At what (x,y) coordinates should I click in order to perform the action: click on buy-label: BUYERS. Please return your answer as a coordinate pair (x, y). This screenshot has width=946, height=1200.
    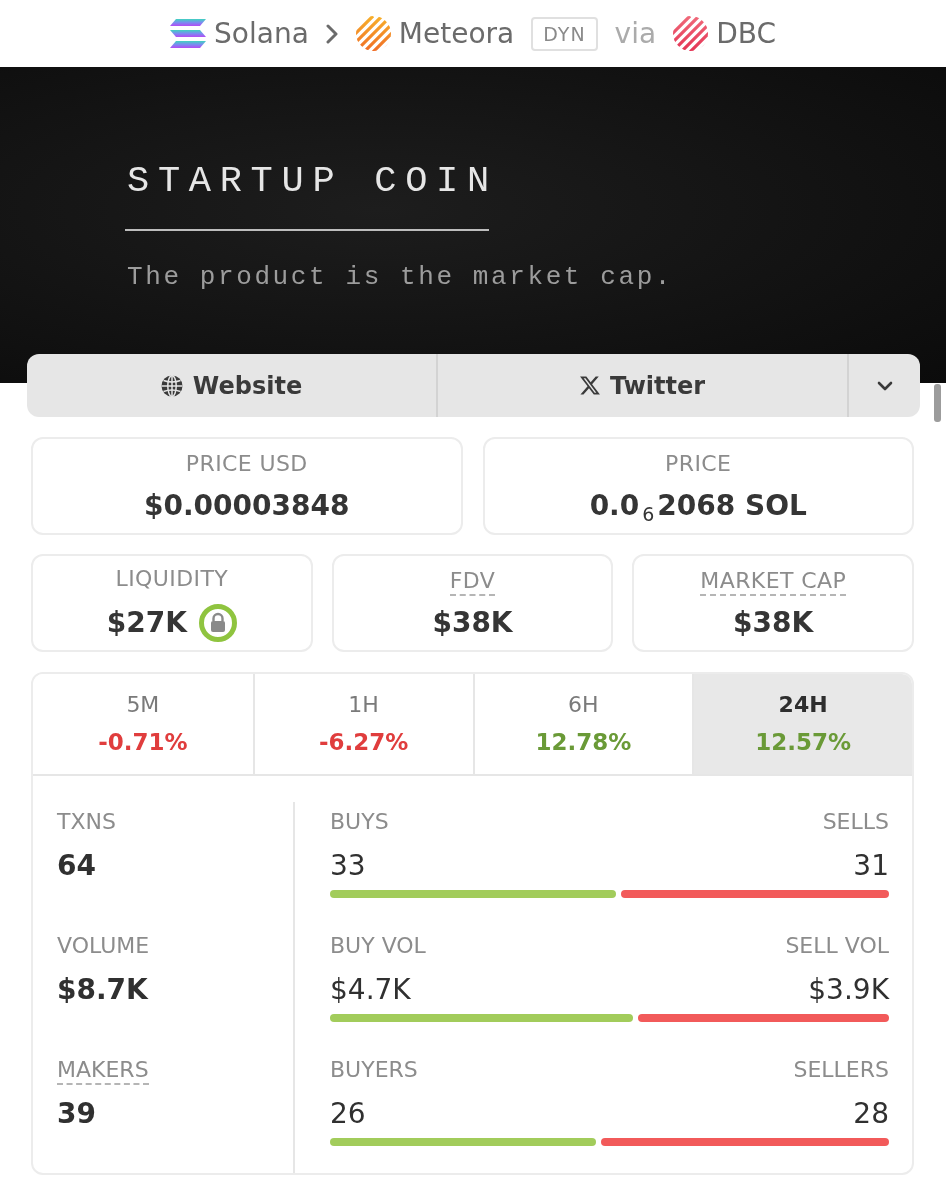
    Looking at the image, I should click on (374, 1070).